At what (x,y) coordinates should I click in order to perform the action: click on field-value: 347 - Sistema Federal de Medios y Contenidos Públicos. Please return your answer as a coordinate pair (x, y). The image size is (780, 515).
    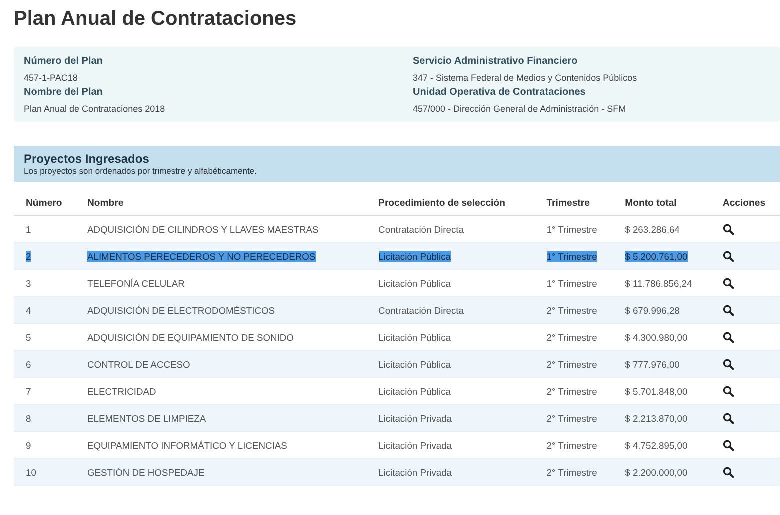
    Looking at the image, I should click on (525, 78).